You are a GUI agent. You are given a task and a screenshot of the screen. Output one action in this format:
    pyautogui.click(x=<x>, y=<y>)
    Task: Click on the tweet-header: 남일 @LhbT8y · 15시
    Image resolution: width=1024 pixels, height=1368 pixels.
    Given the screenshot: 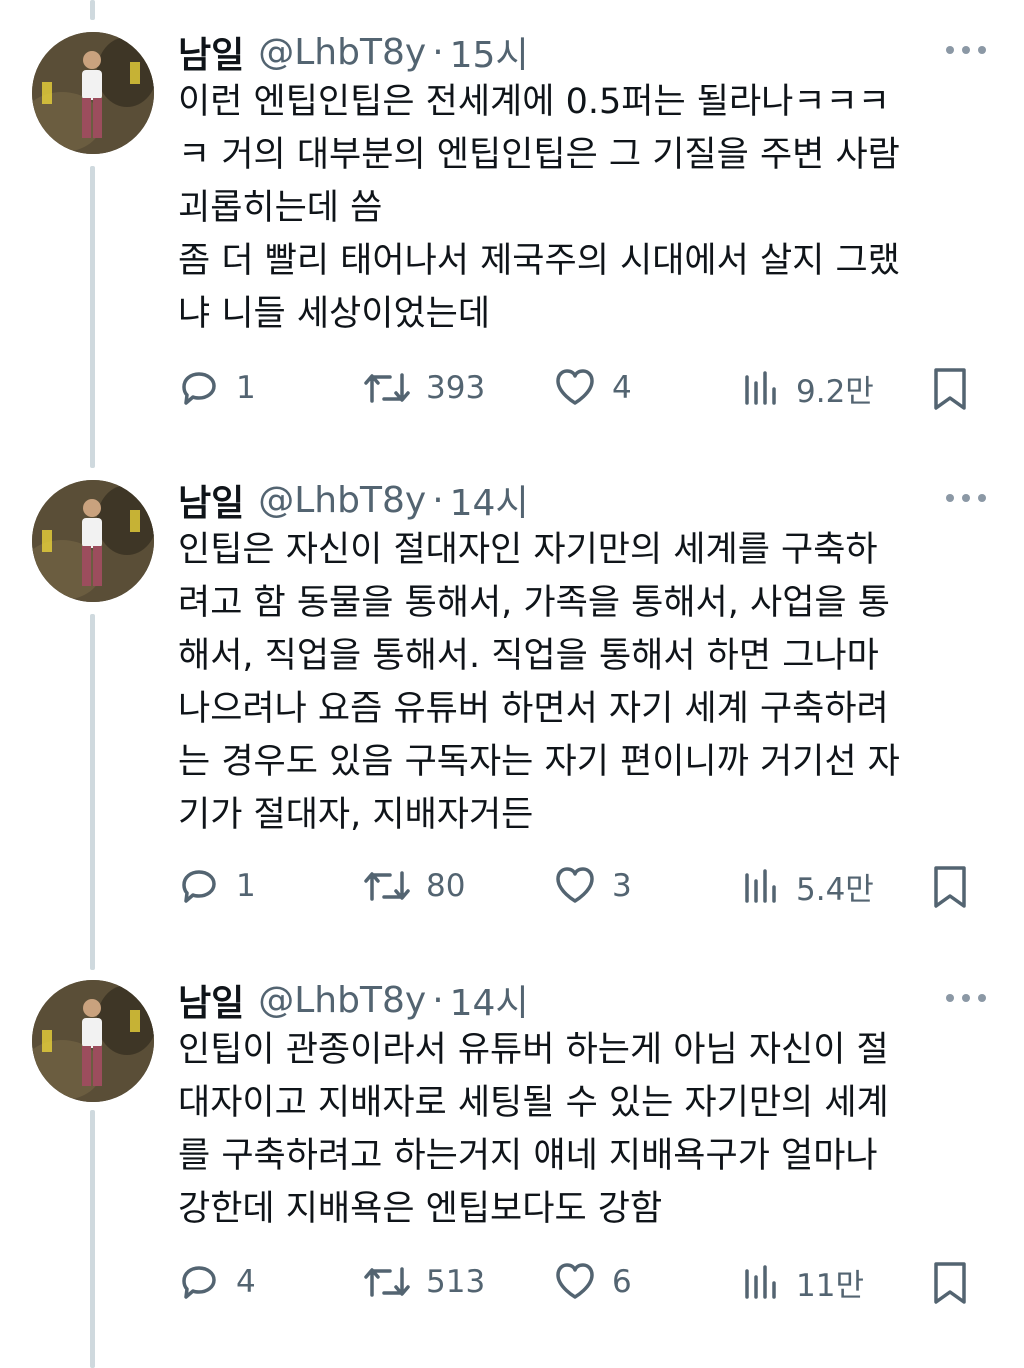 What is the action you would take?
    pyautogui.click(x=353, y=52)
    